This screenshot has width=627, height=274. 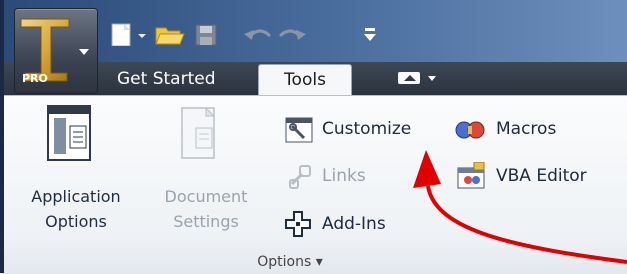 What do you see at coordinates (2, 136) in the screenshot?
I see `window-left-edge` at bounding box center [2, 136].